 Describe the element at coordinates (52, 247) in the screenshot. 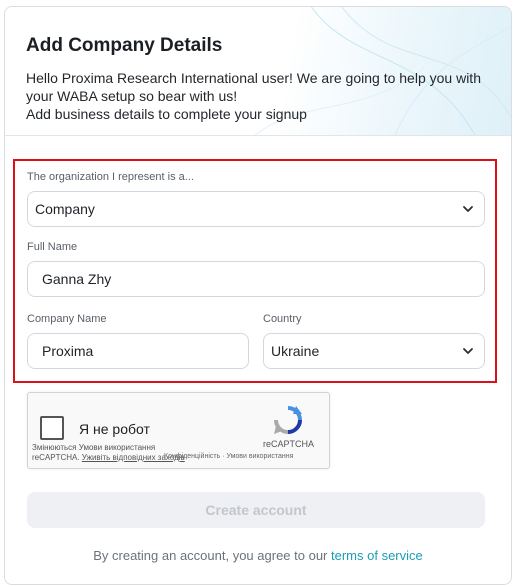

I see `full-name-label: Full Name` at that location.